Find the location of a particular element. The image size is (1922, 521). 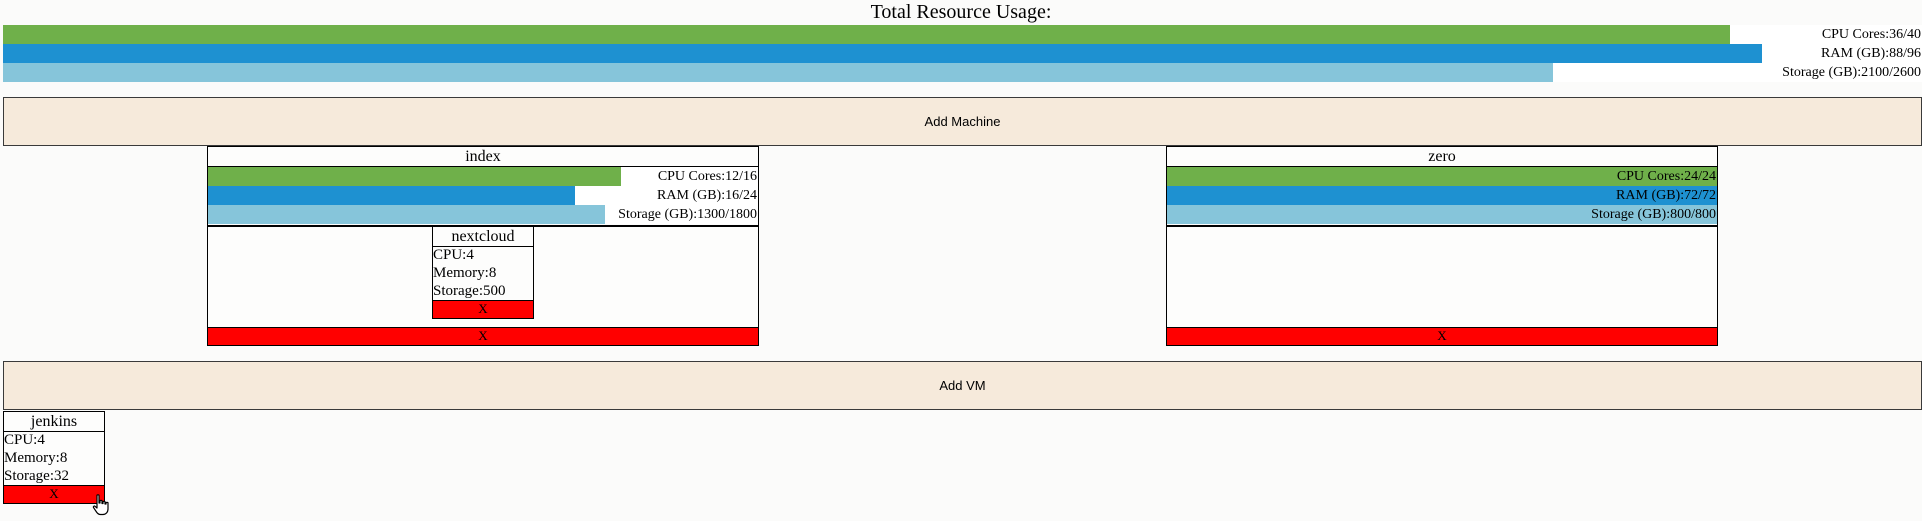

machine-ram-bar: RAM (GB):16/24 is located at coordinates (483, 195).